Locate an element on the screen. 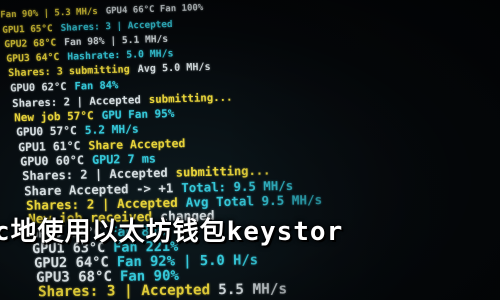  terminal-segment: GPU2 7 ms is located at coordinates (124, 159).